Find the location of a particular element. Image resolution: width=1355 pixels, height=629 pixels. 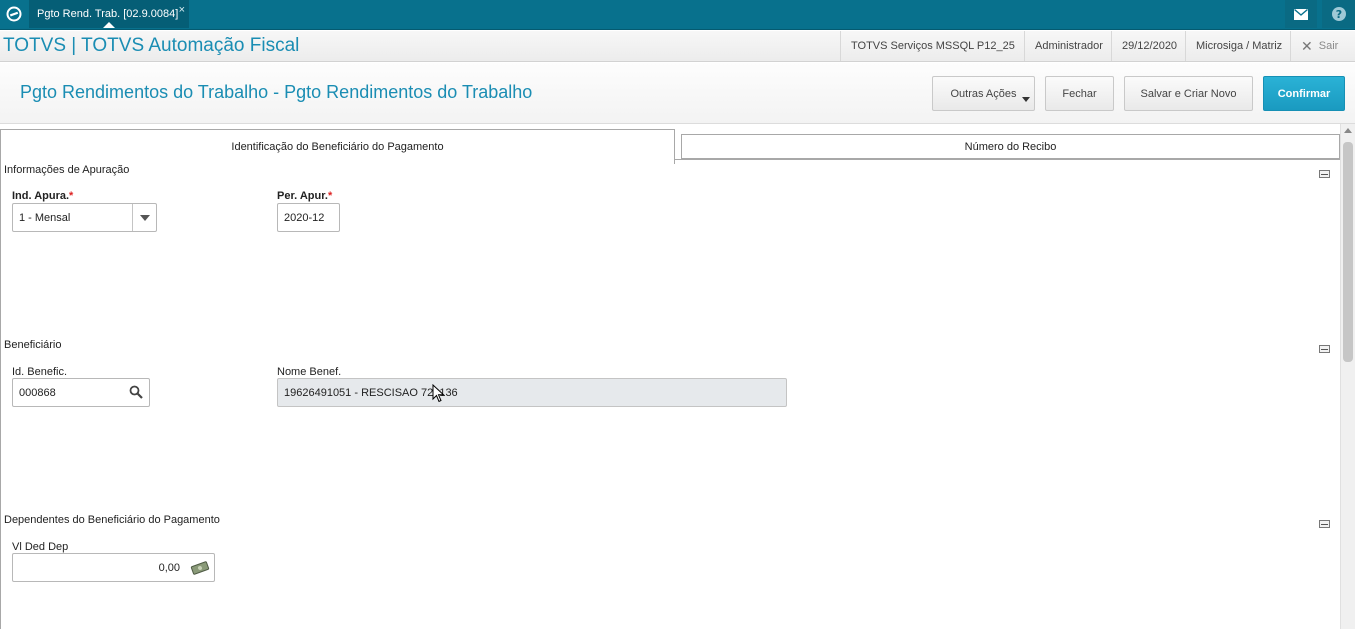

scroll-up-icon is located at coordinates (1348, 130).